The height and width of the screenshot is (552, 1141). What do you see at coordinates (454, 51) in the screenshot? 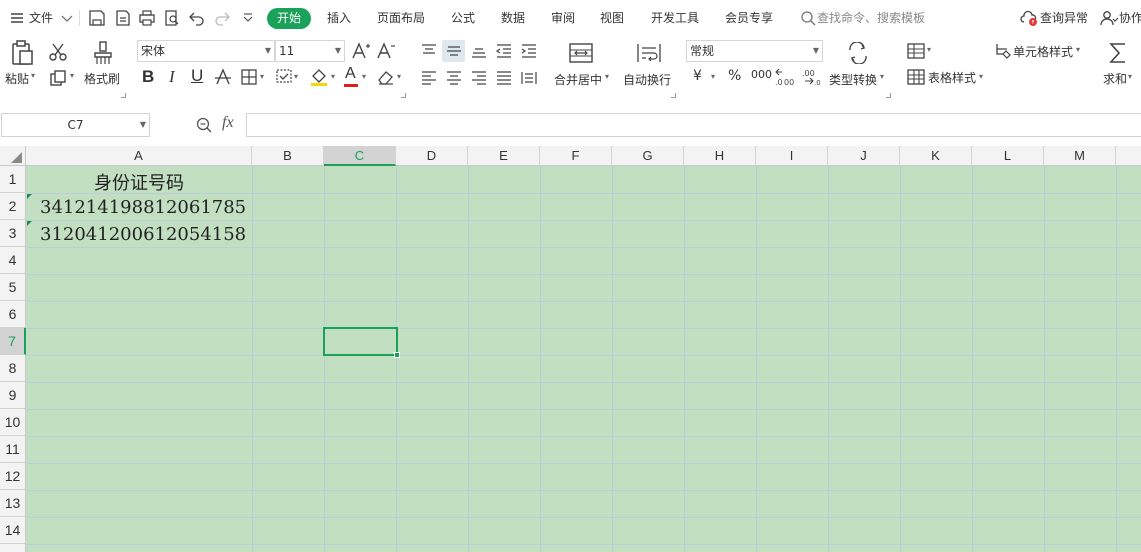
I see `align-middle-icon` at bounding box center [454, 51].